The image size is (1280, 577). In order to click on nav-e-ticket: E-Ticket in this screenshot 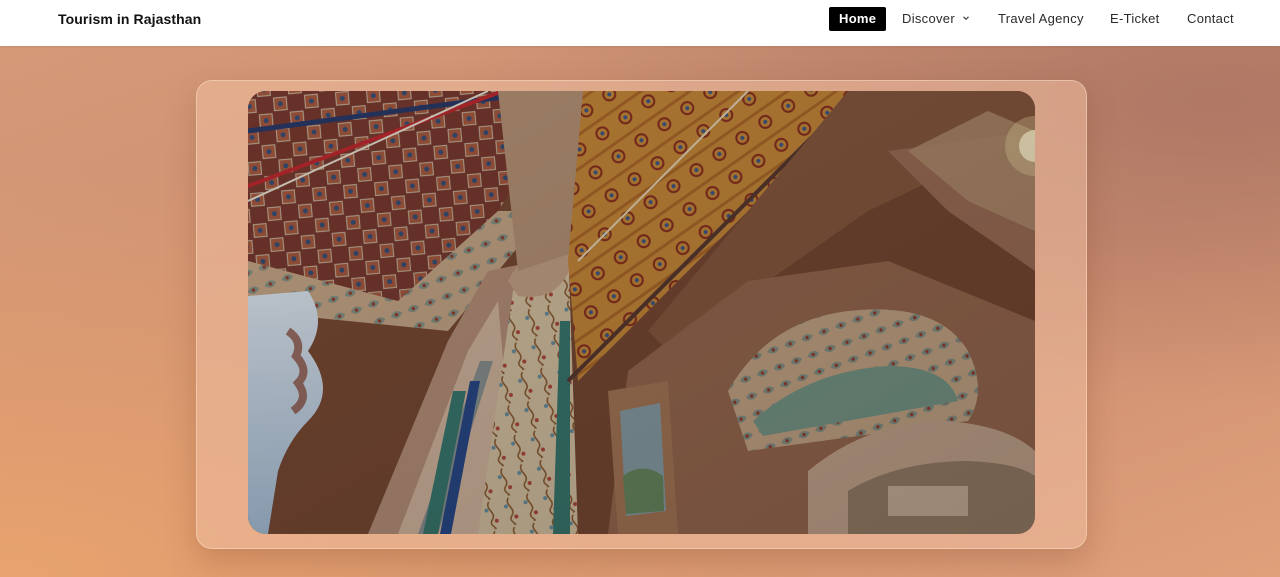, I will do `click(1135, 19)`.